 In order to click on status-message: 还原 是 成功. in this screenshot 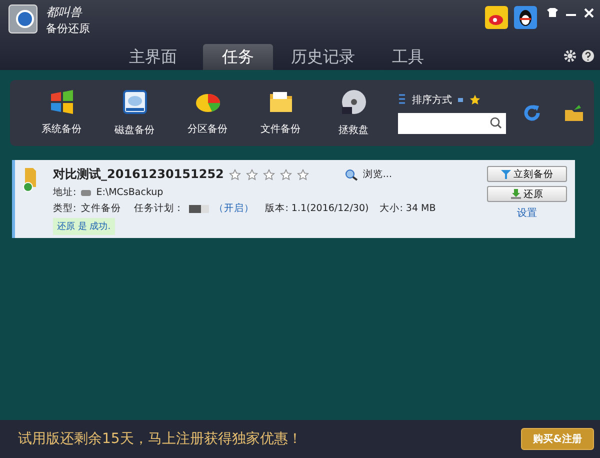, I will do `click(84, 226)`.